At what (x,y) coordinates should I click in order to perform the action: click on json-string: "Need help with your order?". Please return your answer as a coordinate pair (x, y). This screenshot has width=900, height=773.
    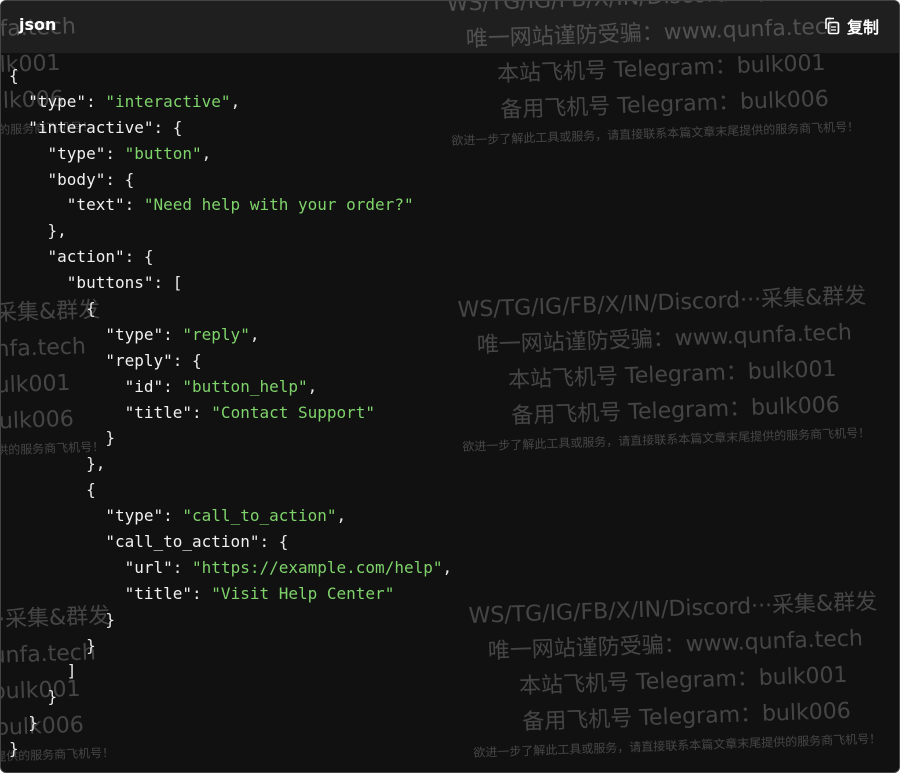
    Looking at the image, I should click on (278, 205).